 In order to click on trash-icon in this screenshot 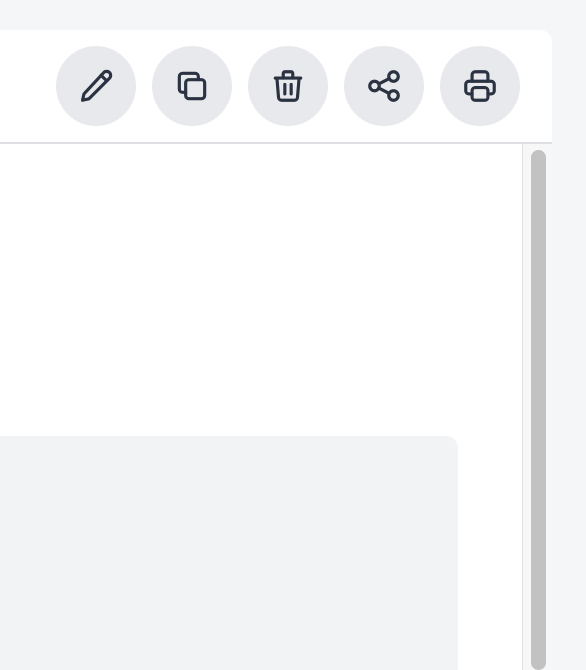, I will do `click(288, 86)`.